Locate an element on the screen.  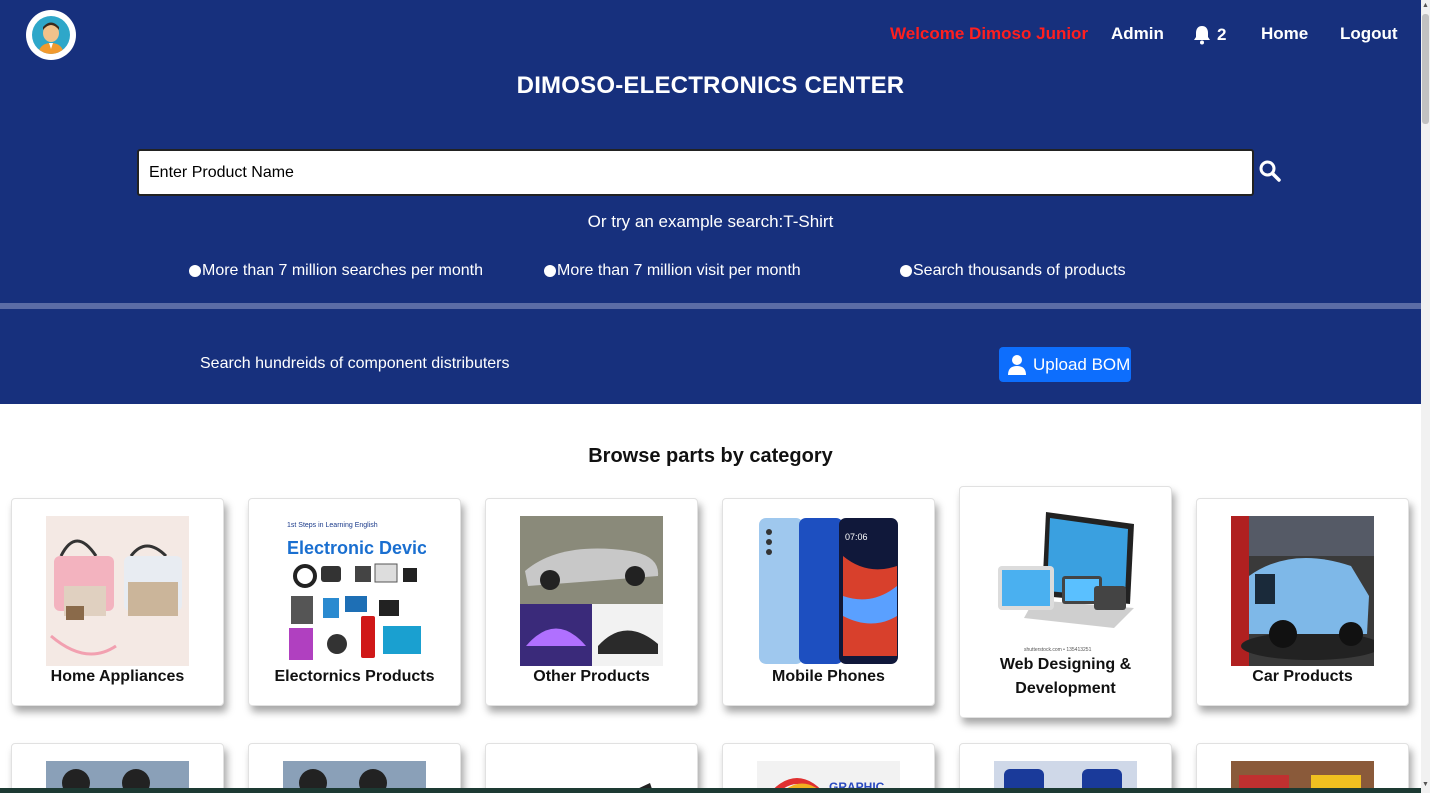
stat-visits: More than 7 million visit per month is located at coordinates (672, 271).